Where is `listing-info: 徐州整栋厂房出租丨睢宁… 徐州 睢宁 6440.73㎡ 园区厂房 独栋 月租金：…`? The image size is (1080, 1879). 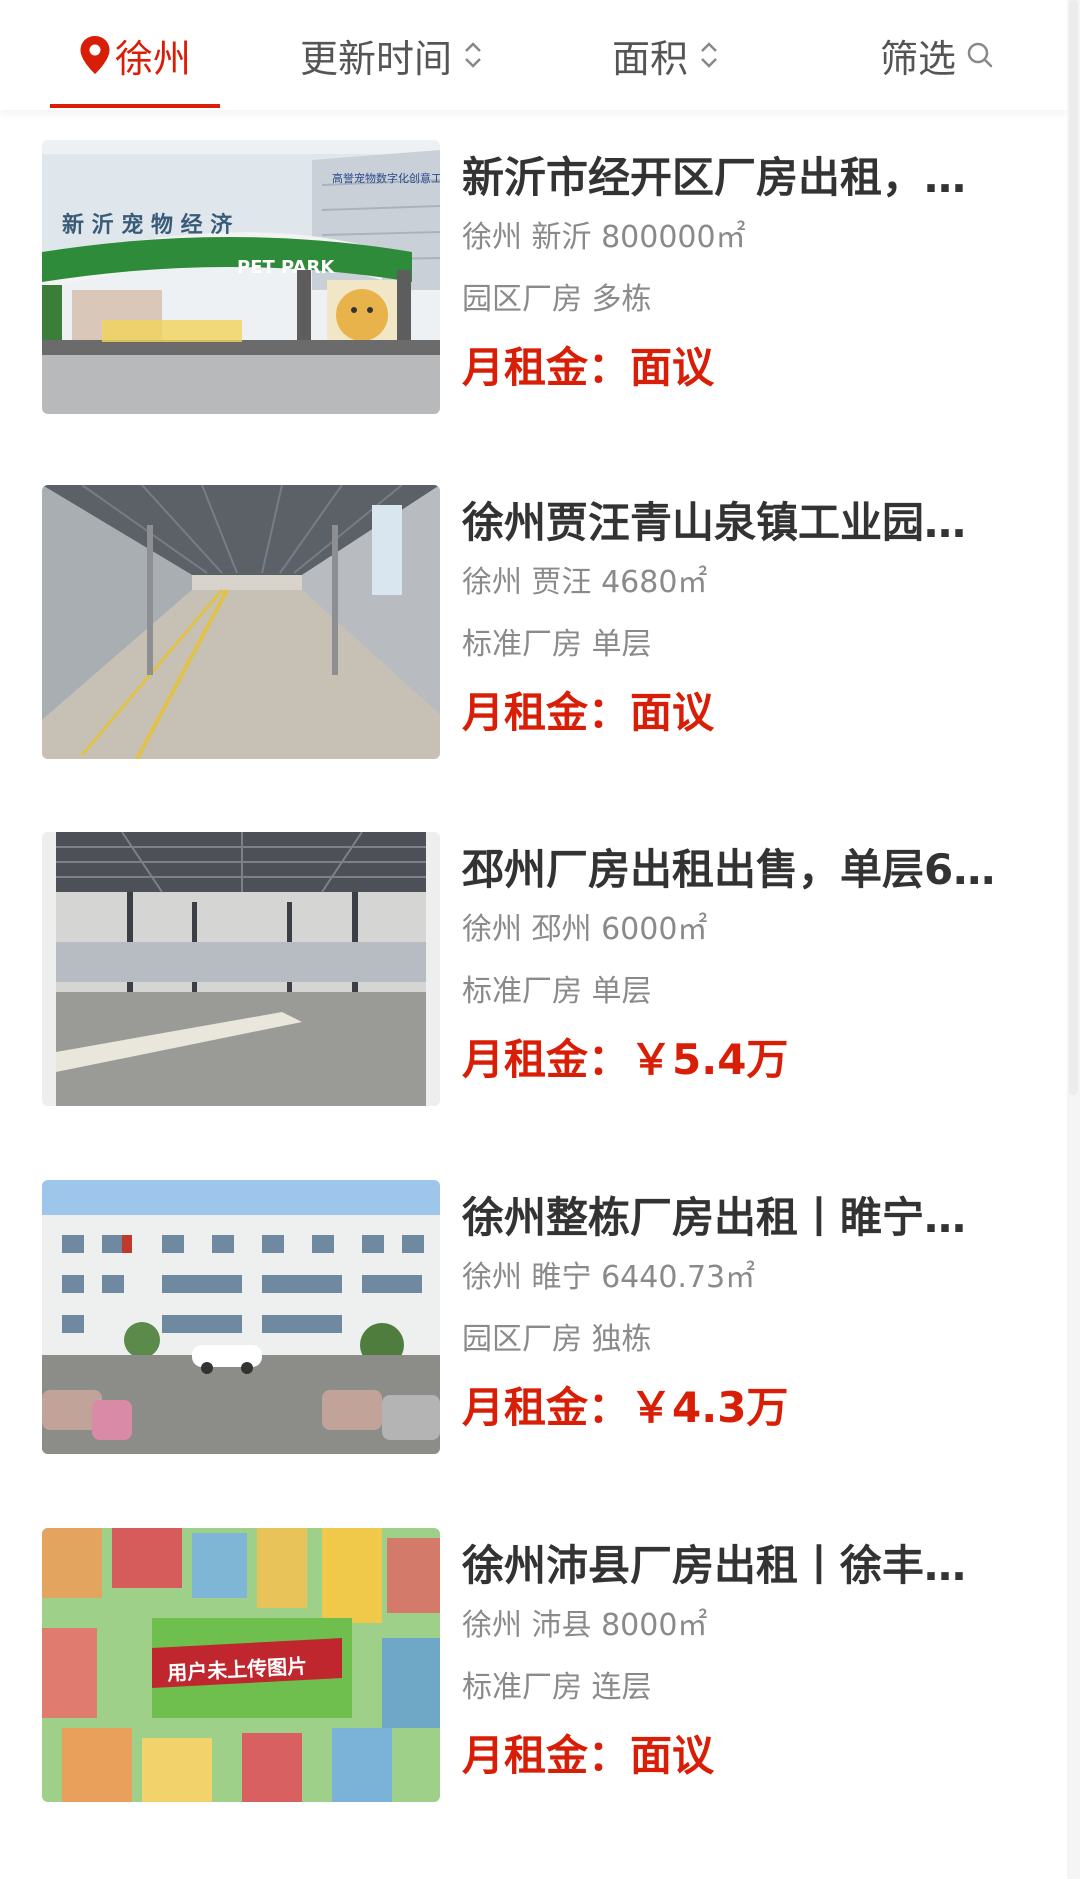 listing-info: 徐州整栋厂房出租丨睢宁… 徐州 睢宁 6440.73㎡ 园区厂房 独栋 月租金：… is located at coordinates (747, 1308).